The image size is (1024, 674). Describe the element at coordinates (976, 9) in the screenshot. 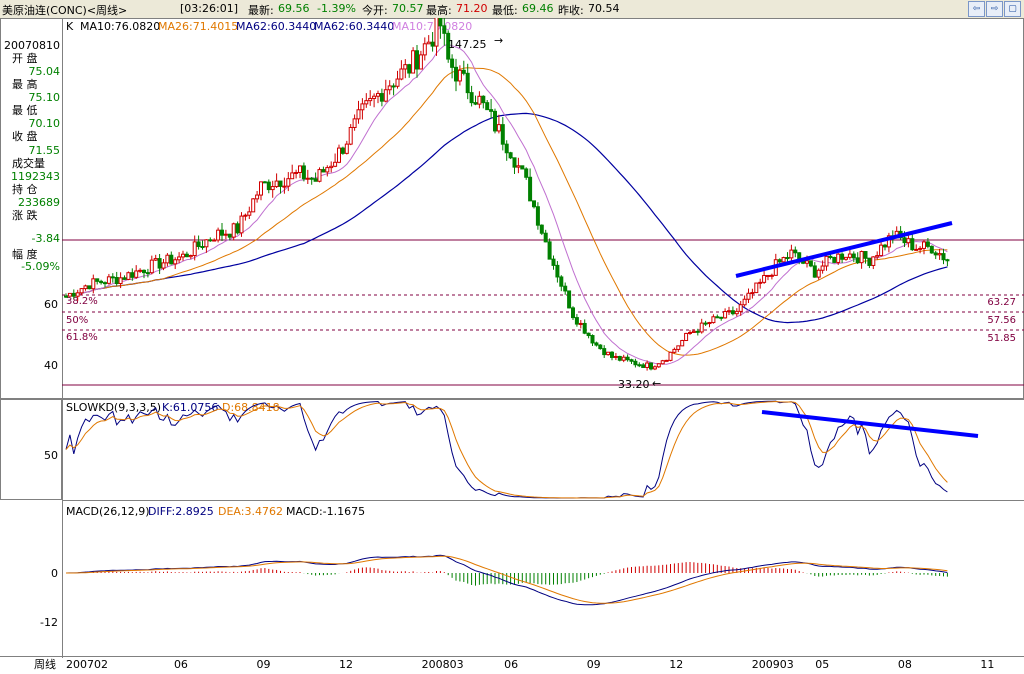

I see `prev-arrow-button: ⇦` at that location.